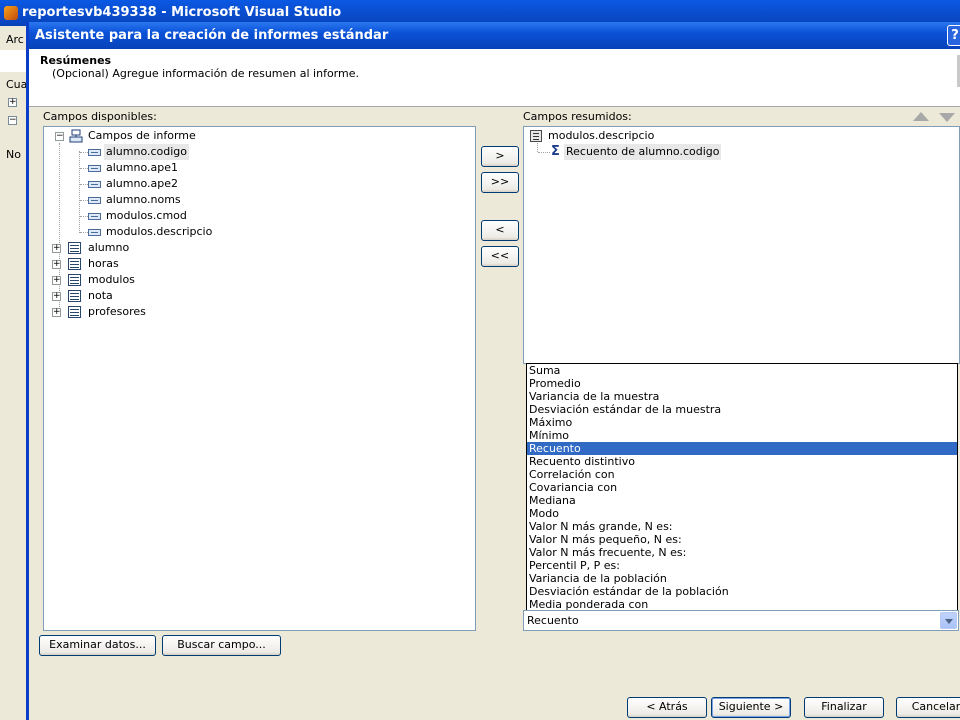  Describe the element at coordinates (12, 120) in the screenshot. I see `vs-collapse-icon: −` at that location.